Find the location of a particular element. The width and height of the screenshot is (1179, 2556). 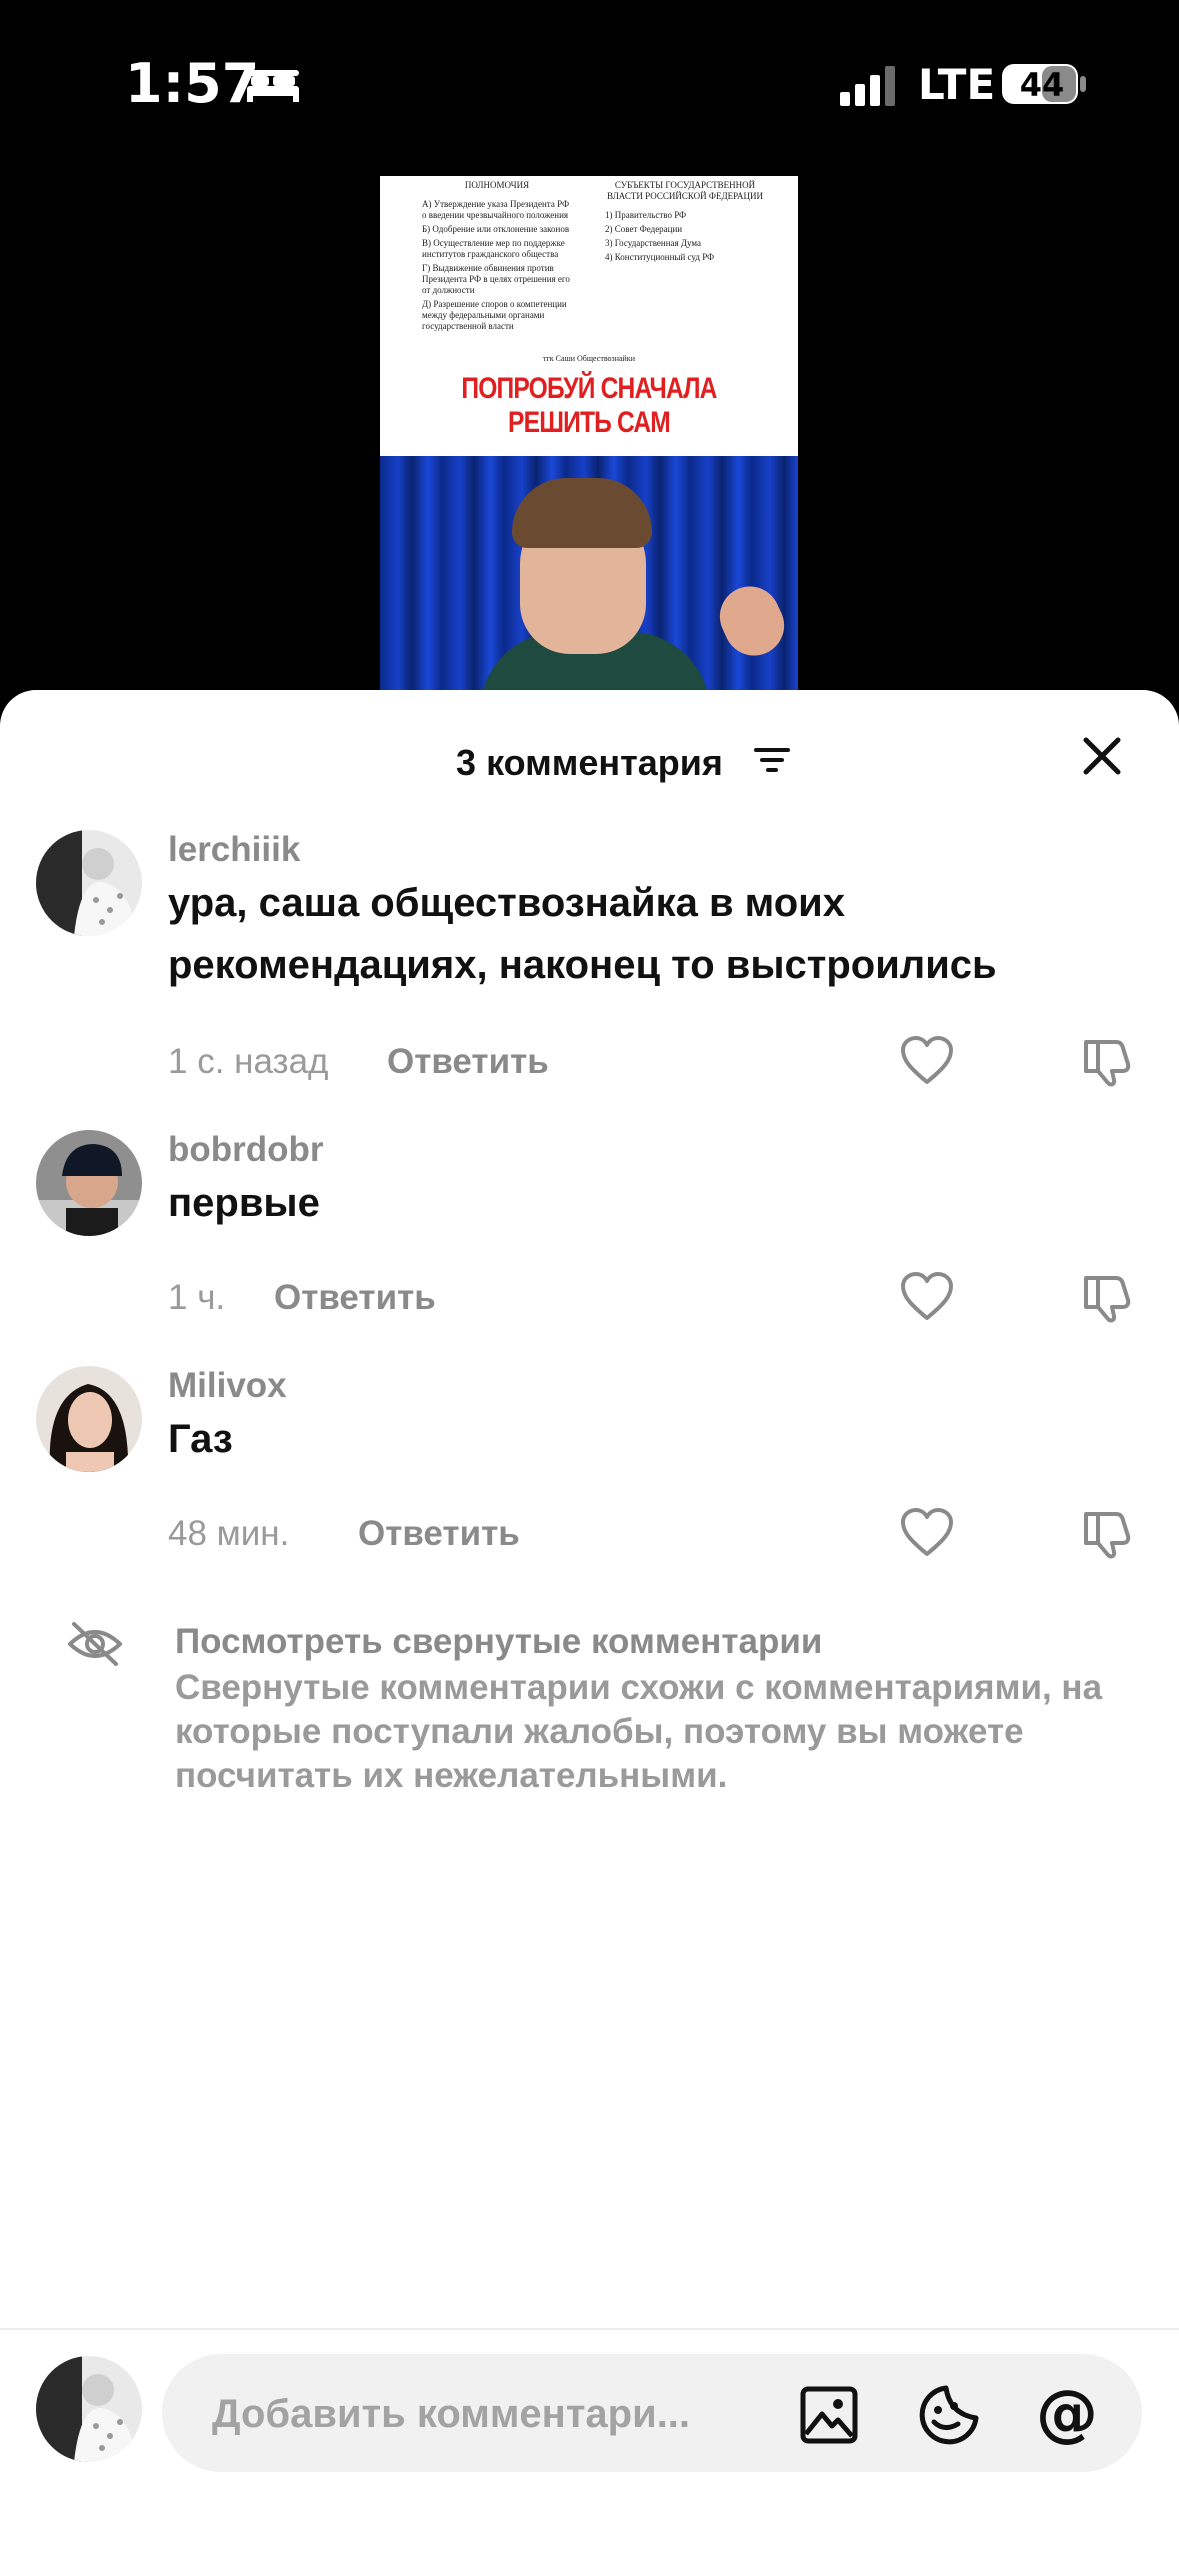

comments-count-title: 3 комментария is located at coordinates (589, 763).